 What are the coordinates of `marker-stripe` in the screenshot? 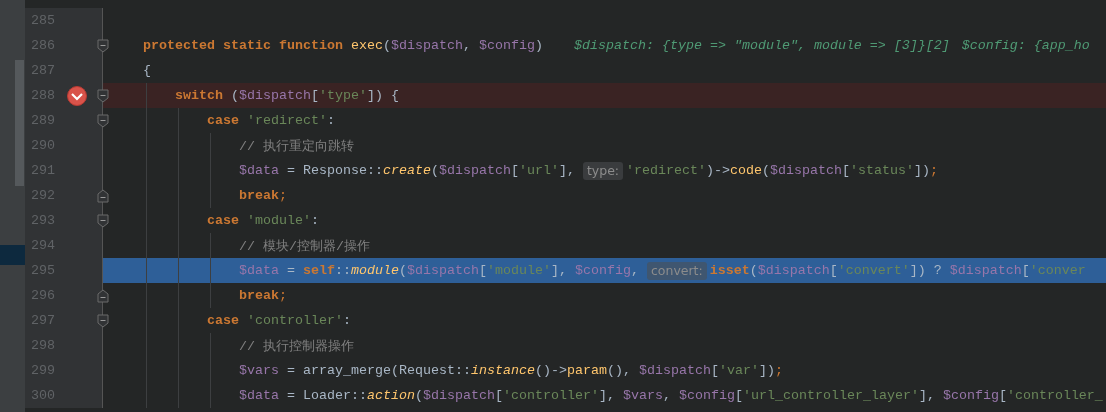 It's located at (12, 255).